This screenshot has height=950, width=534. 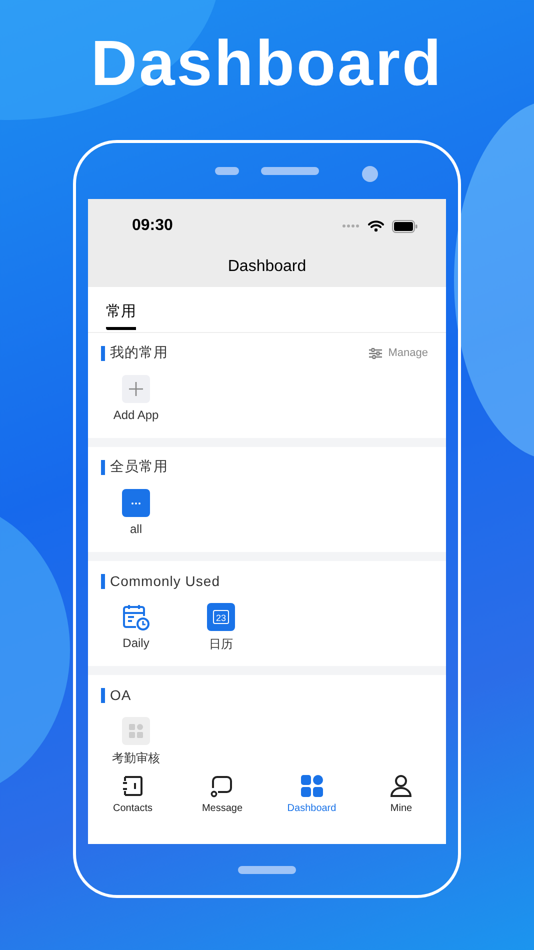 What do you see at coordinates (222, 809) in the screenshot?
I see `tab-bar-item: Message` at bounding box center [222, 809].